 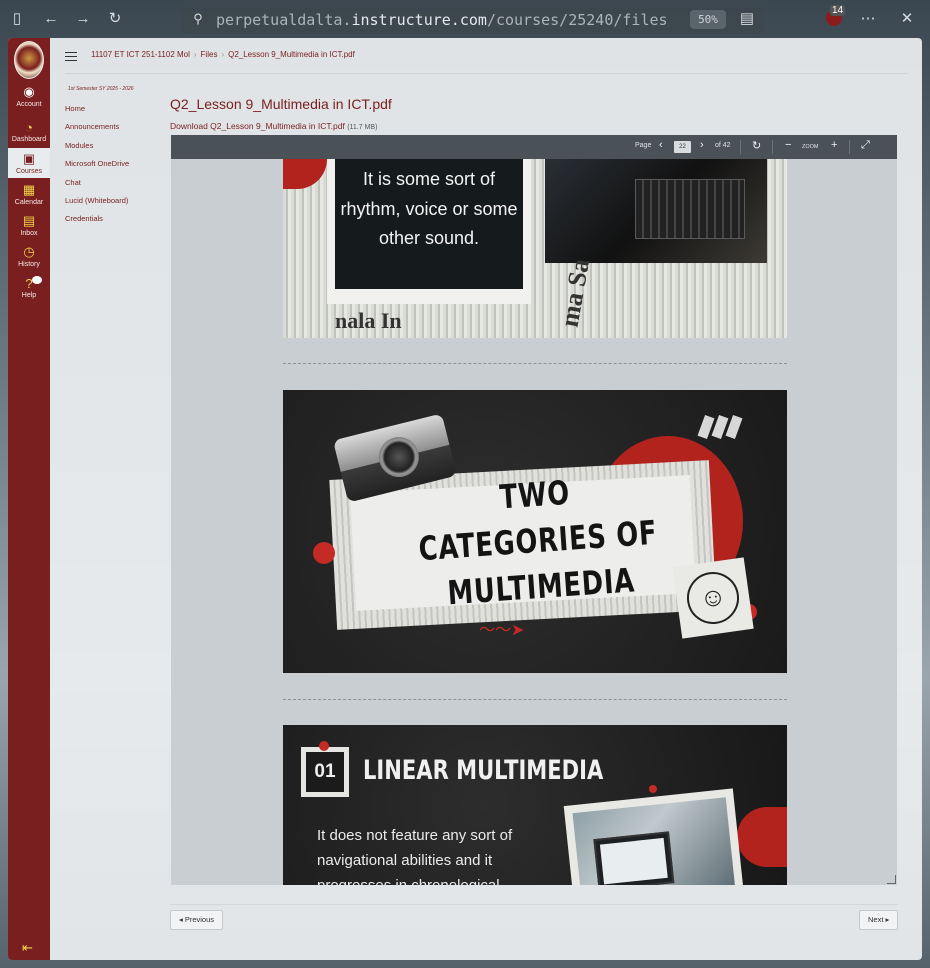 What do you see at coordinates (891, 879) in the screenshot?
I see `resize-grip-icon` at bounding box center [891, 879].